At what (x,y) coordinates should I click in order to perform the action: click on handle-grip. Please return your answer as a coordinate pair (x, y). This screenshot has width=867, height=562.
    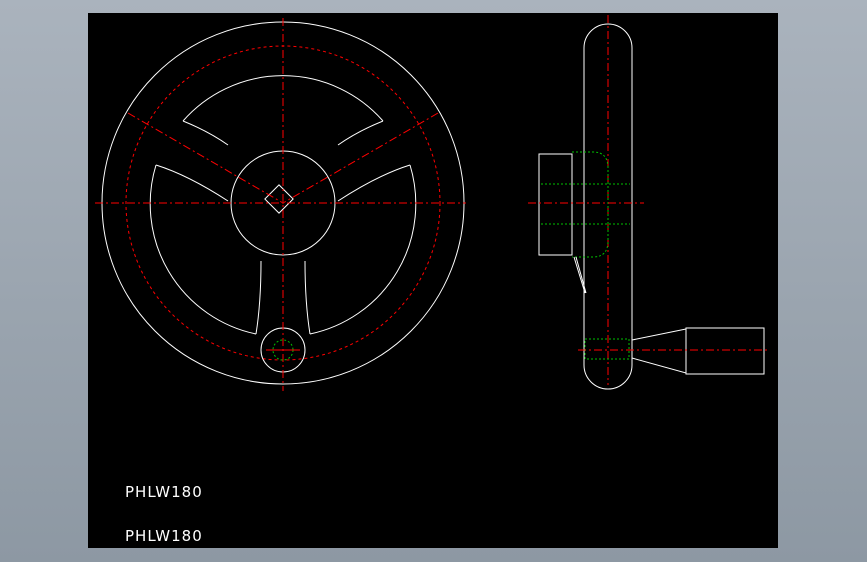
    Looking at the image, I should click on (725, 351).